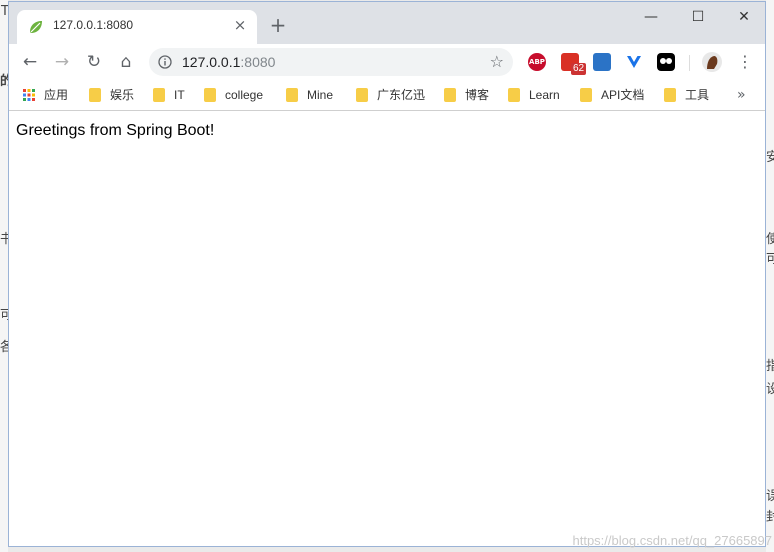 The width and height of the screenshot is (774, 552). Describe the element at coordinates (697, 95) in the screenshot. I see `bookmark-label: 工具` at that location.